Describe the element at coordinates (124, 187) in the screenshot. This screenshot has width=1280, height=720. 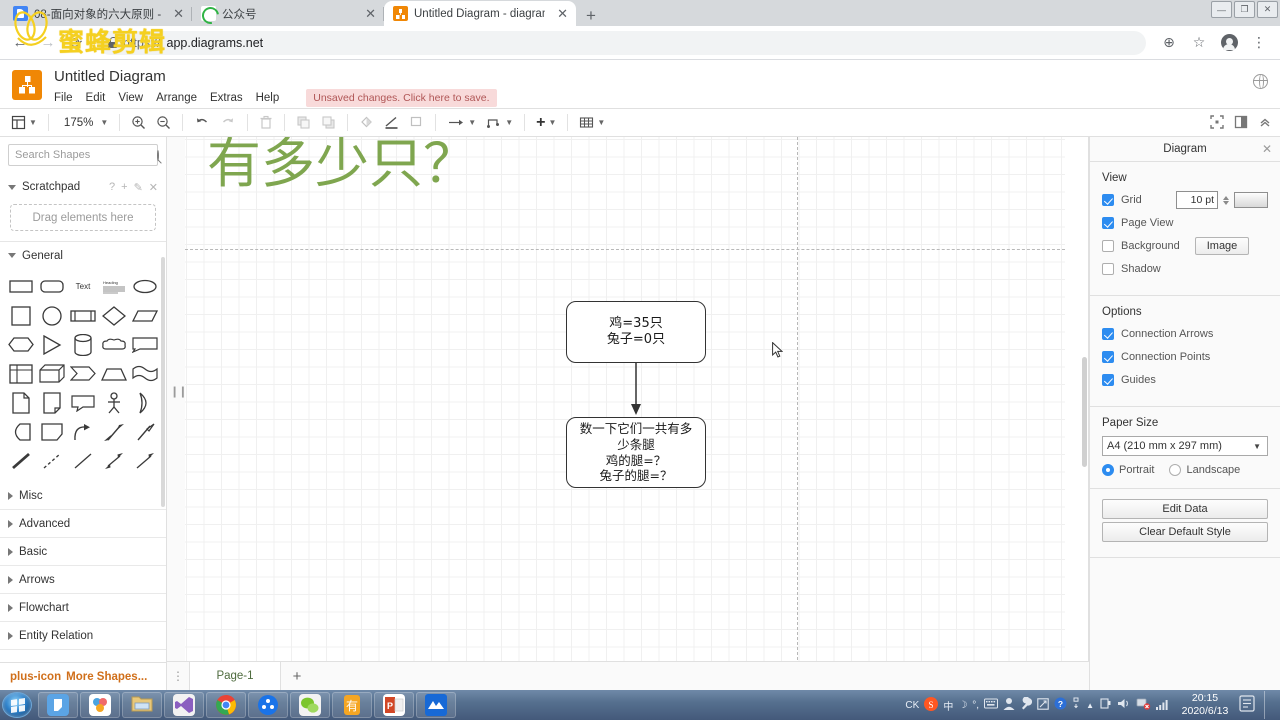
I see `scratchpad-add-icon: +` at that location.